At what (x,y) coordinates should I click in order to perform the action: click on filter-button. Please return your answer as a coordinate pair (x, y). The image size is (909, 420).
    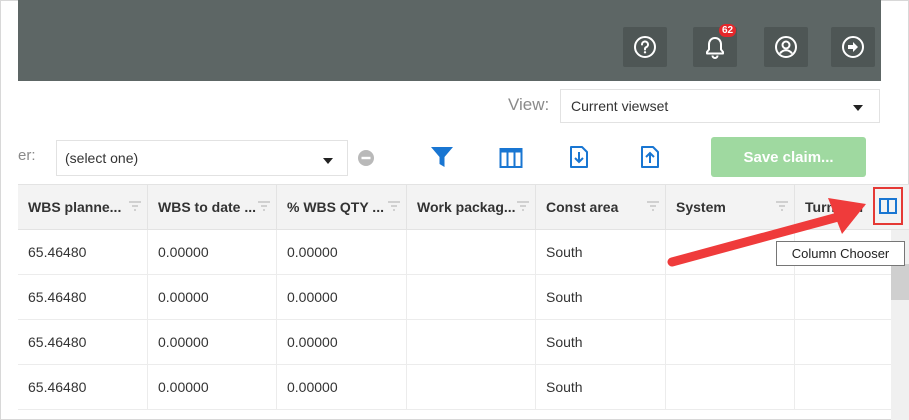
    Looking at the image, I should click on (442, 157).